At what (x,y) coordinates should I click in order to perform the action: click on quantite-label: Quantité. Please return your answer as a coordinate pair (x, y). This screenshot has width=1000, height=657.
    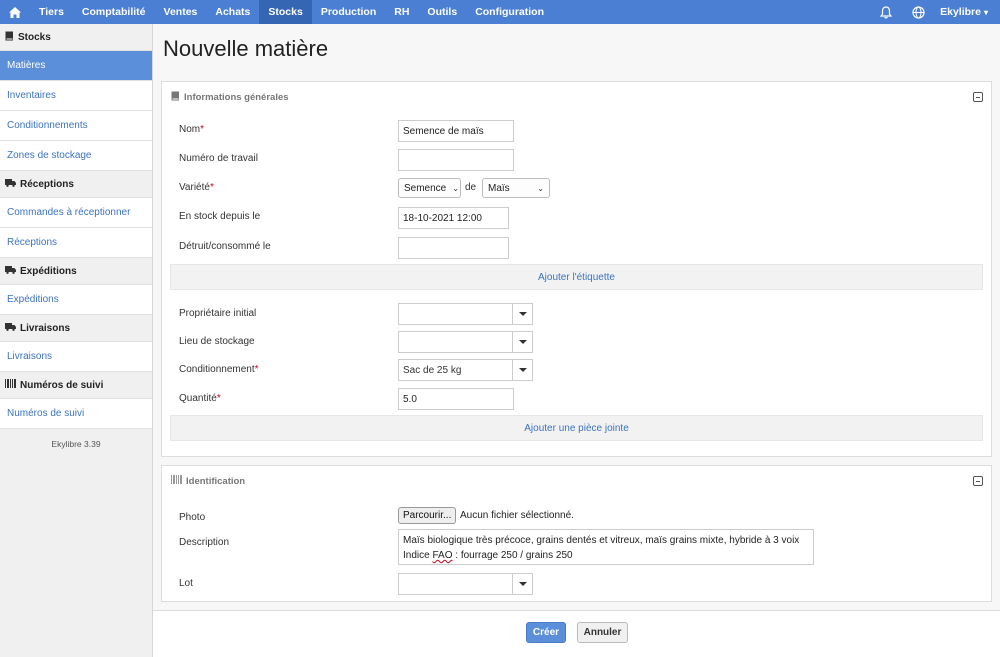
    Looking at the image, I should click on (198, 398).